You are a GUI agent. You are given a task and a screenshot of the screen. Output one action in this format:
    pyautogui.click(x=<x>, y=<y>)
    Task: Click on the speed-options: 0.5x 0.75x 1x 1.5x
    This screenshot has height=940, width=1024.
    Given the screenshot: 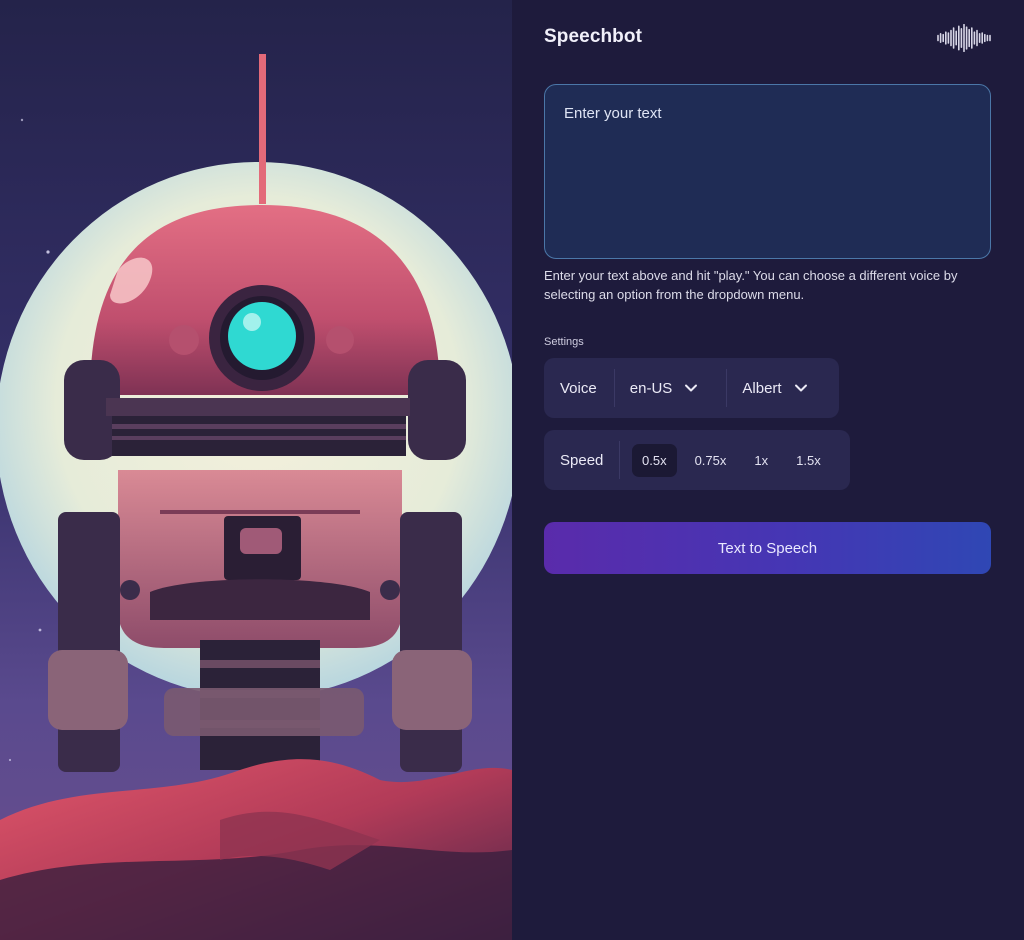 What is the action you would take?
    pyautogui.click(x=735, y=460)
    